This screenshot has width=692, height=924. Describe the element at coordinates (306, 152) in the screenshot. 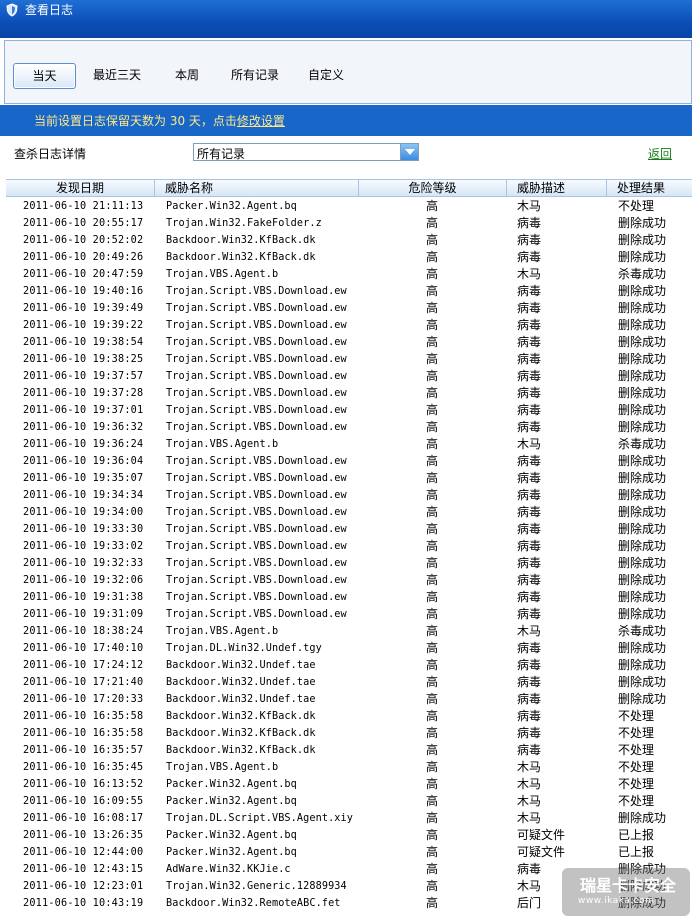

I see `record-filter-select: 所有记录` at that location.